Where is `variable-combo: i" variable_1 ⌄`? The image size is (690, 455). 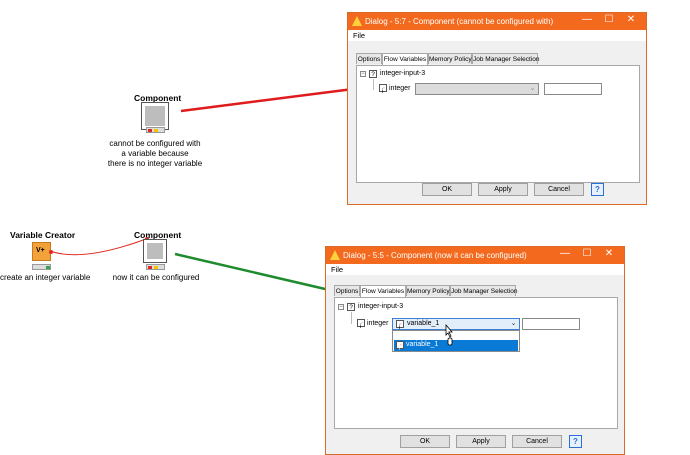 variable-combo: i" variable_1 ⌄ is located at coordinates (456, 324).